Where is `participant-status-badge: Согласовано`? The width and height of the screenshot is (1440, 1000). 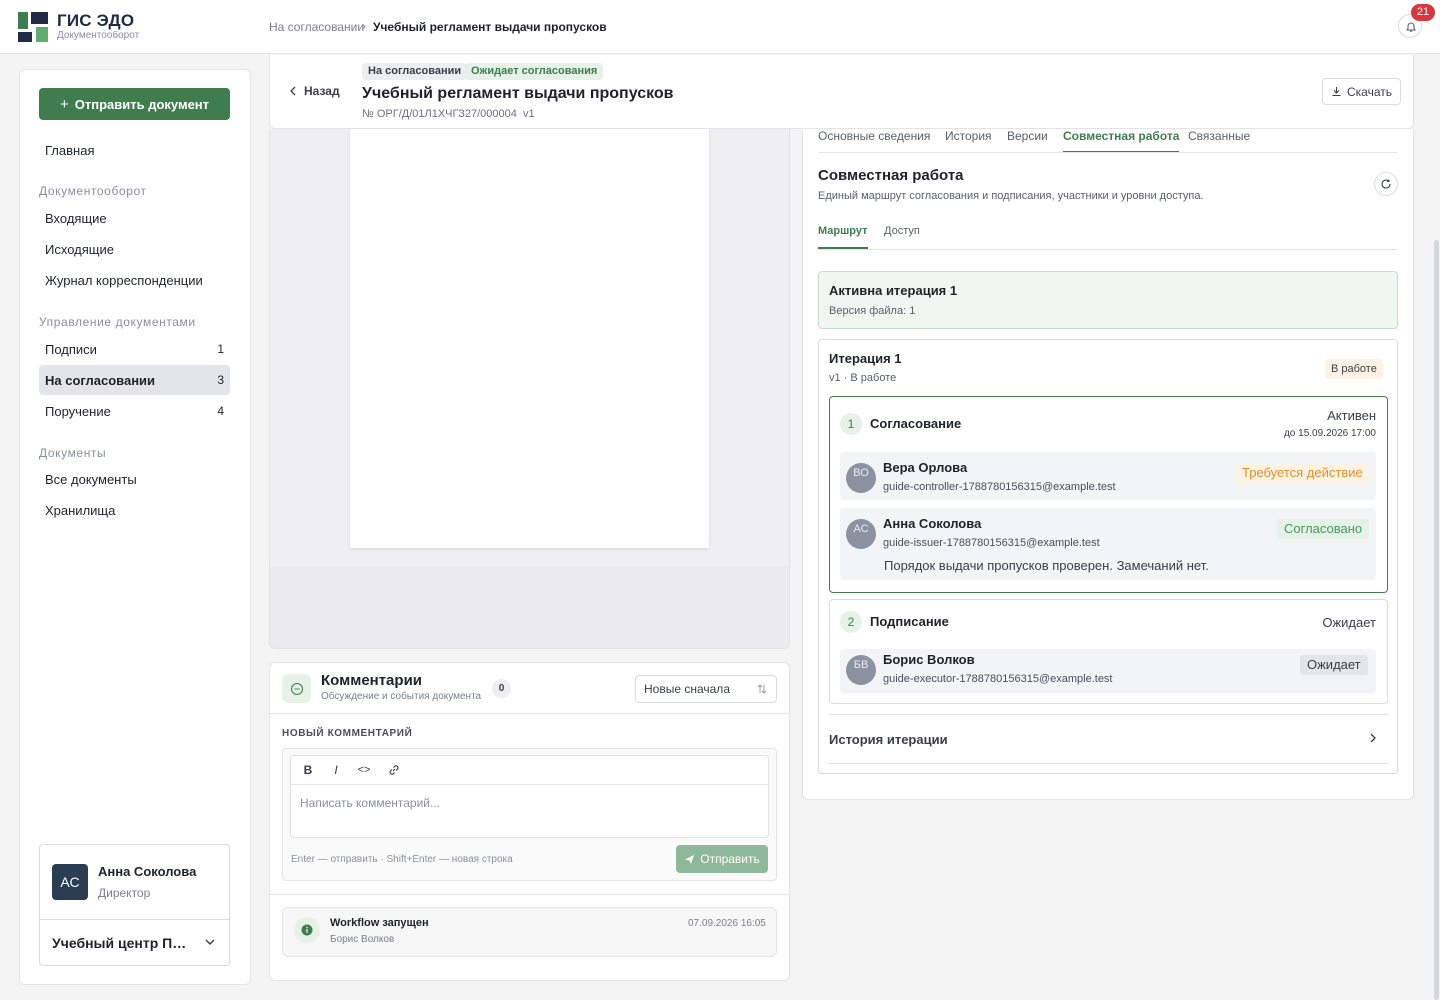 participant-status-badge: Согласовано is located at coordinates (1323, 529).